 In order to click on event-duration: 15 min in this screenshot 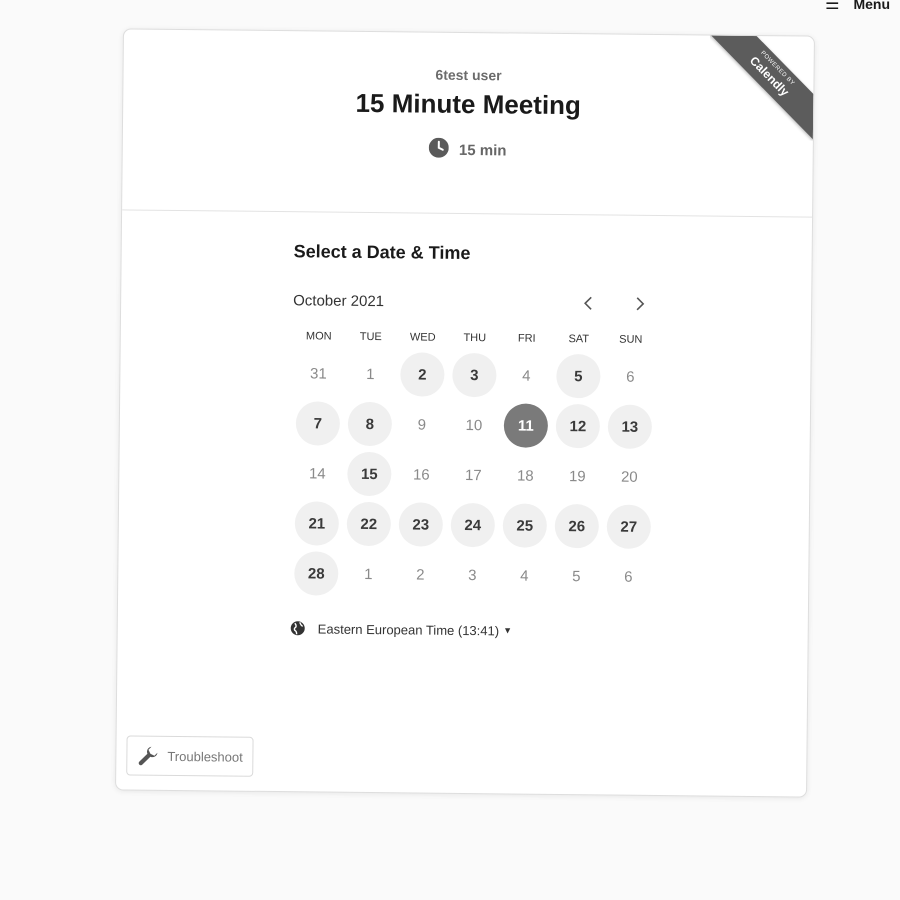, I will do `click(468, 150)`.